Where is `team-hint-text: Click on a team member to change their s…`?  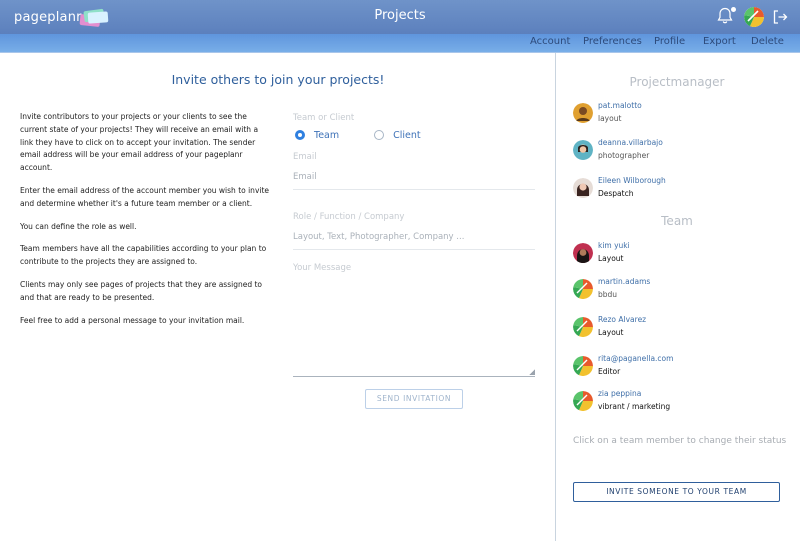
team-hint-text: Click on a team member to change their s… is located at coordinates (680, 441).